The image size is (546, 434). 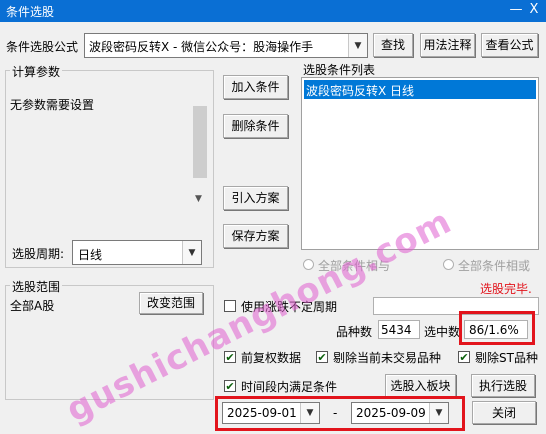 I want to click on change-scope-button: 改变范围, so click(x=171, y=303).